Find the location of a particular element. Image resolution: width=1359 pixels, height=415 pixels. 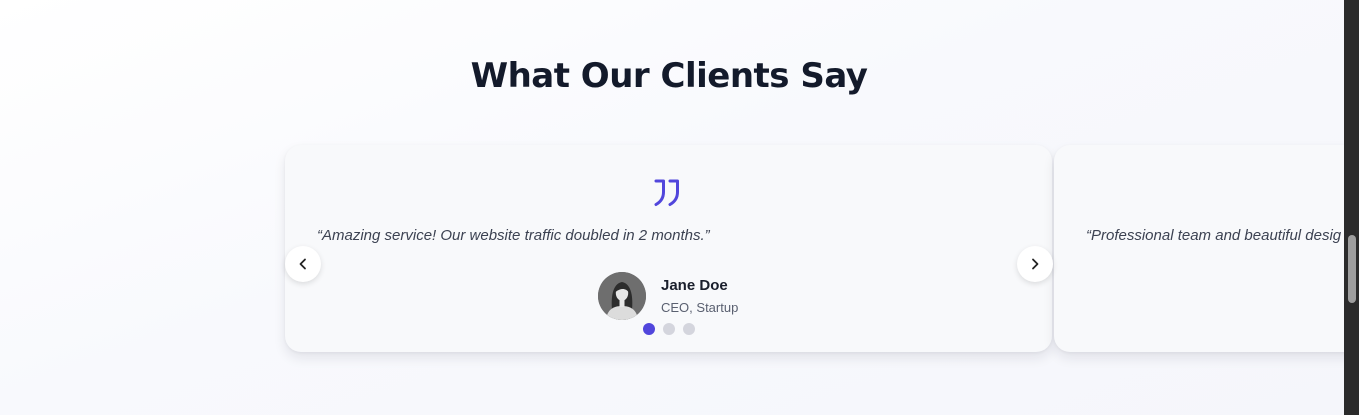

quote-icon is located at coordinates (666, 192).